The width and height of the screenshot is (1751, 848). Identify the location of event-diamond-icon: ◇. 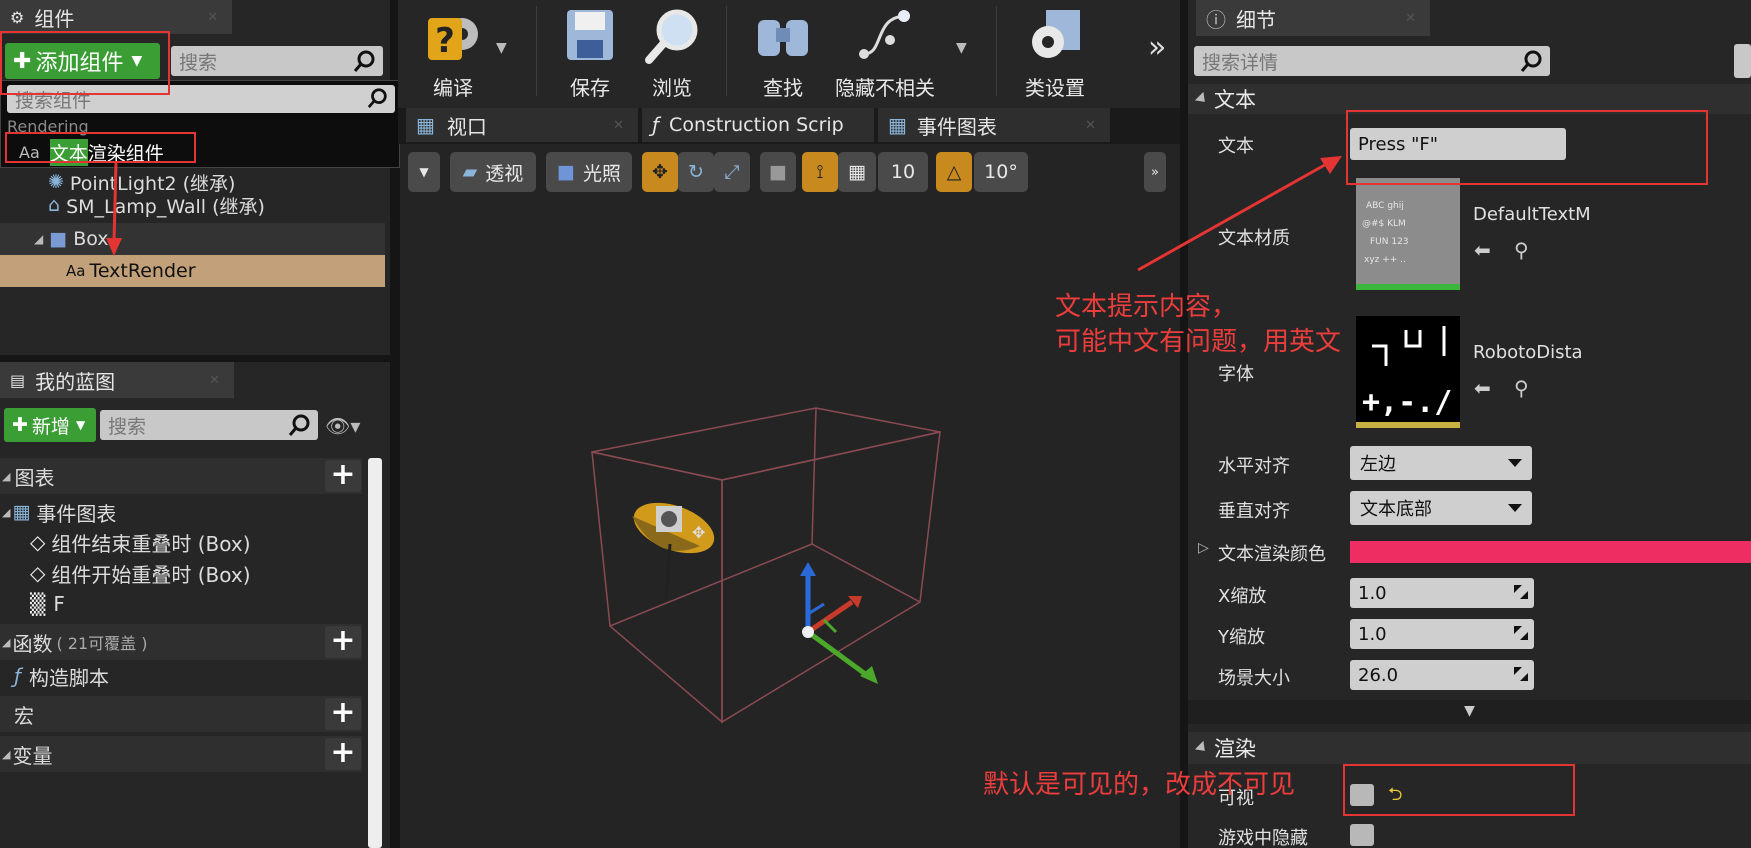
(38, 573).